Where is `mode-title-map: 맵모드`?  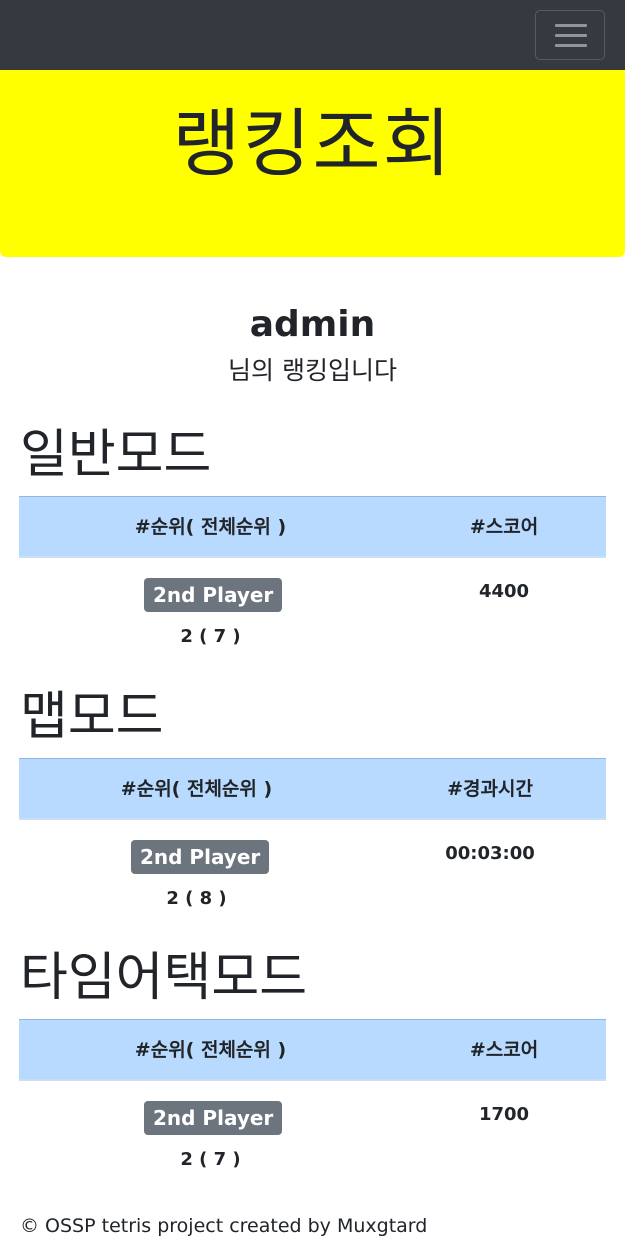 mode-title-map: 맵모드 is located at coordinates (92, 717).